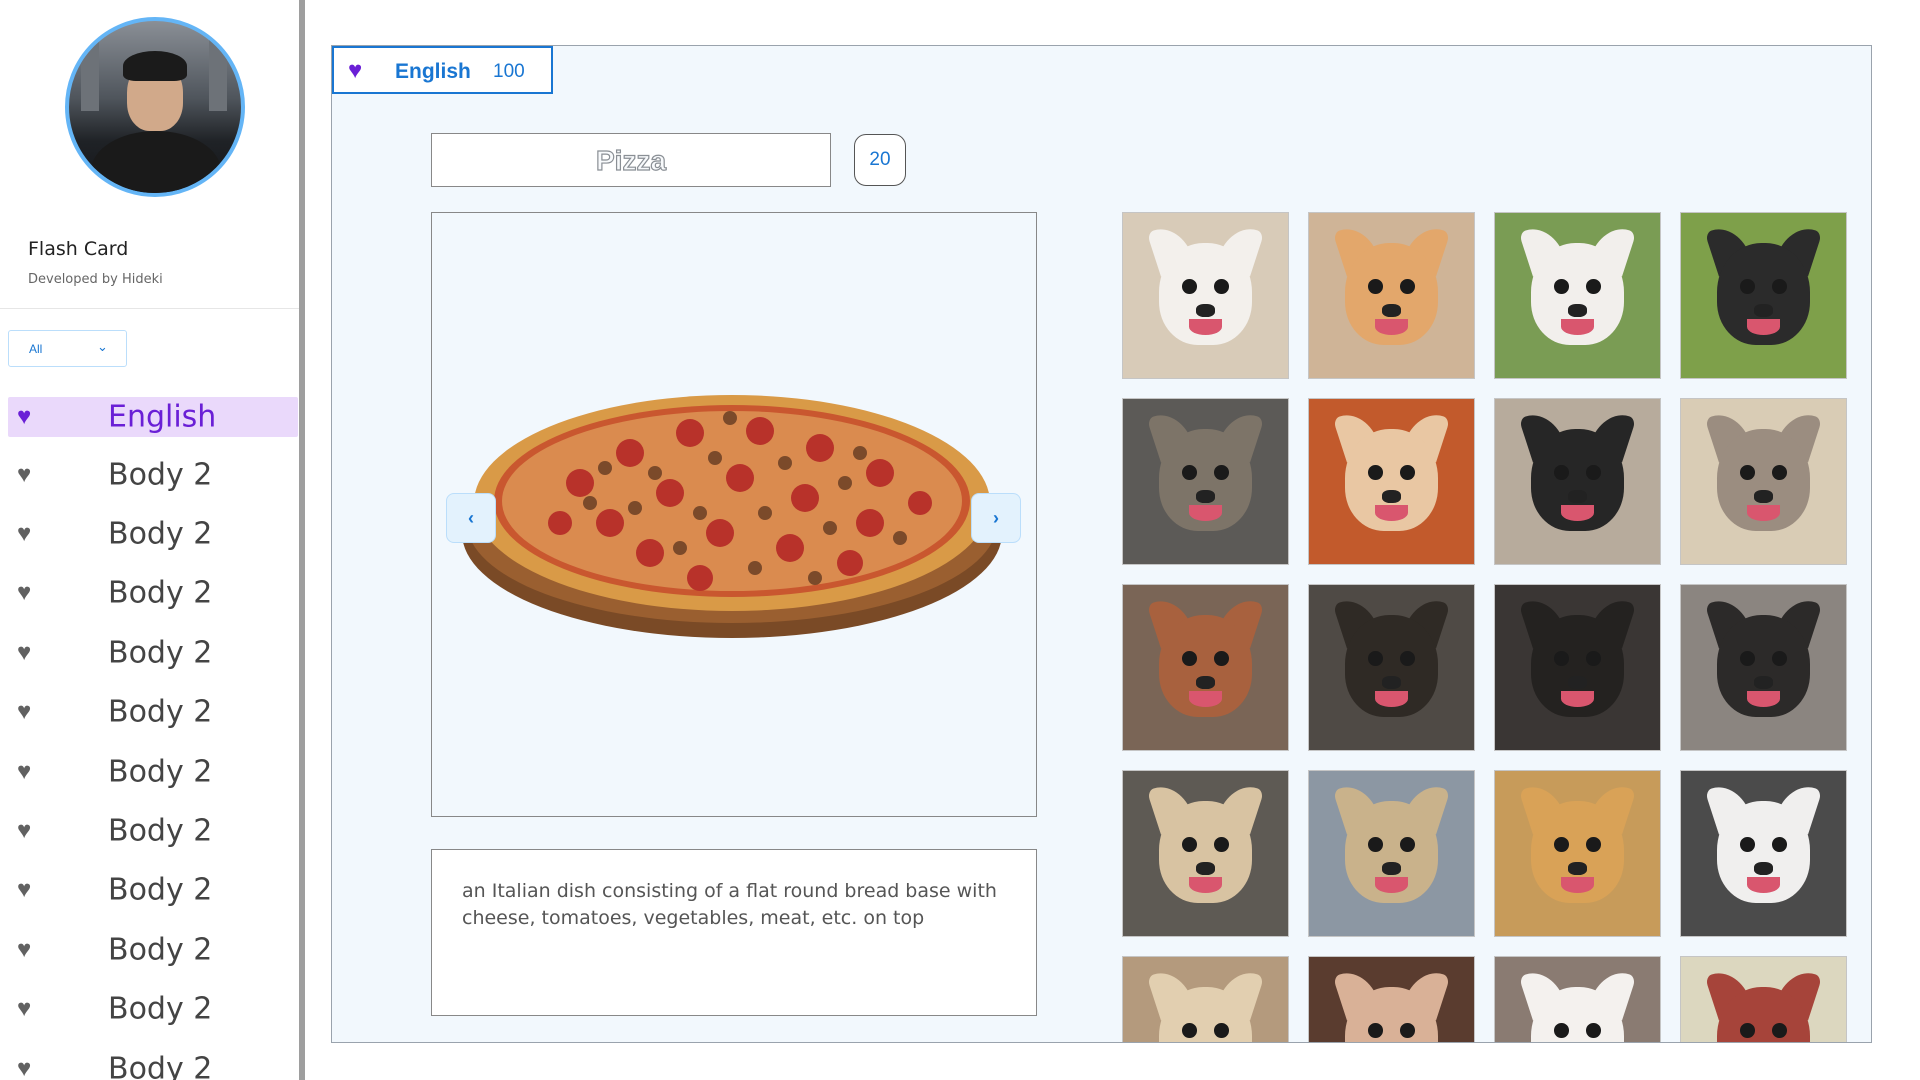 The image size is (1920, 1080). Describe the element at coordinates (155, 107) in the screenshot. I see `avatar` at that location.